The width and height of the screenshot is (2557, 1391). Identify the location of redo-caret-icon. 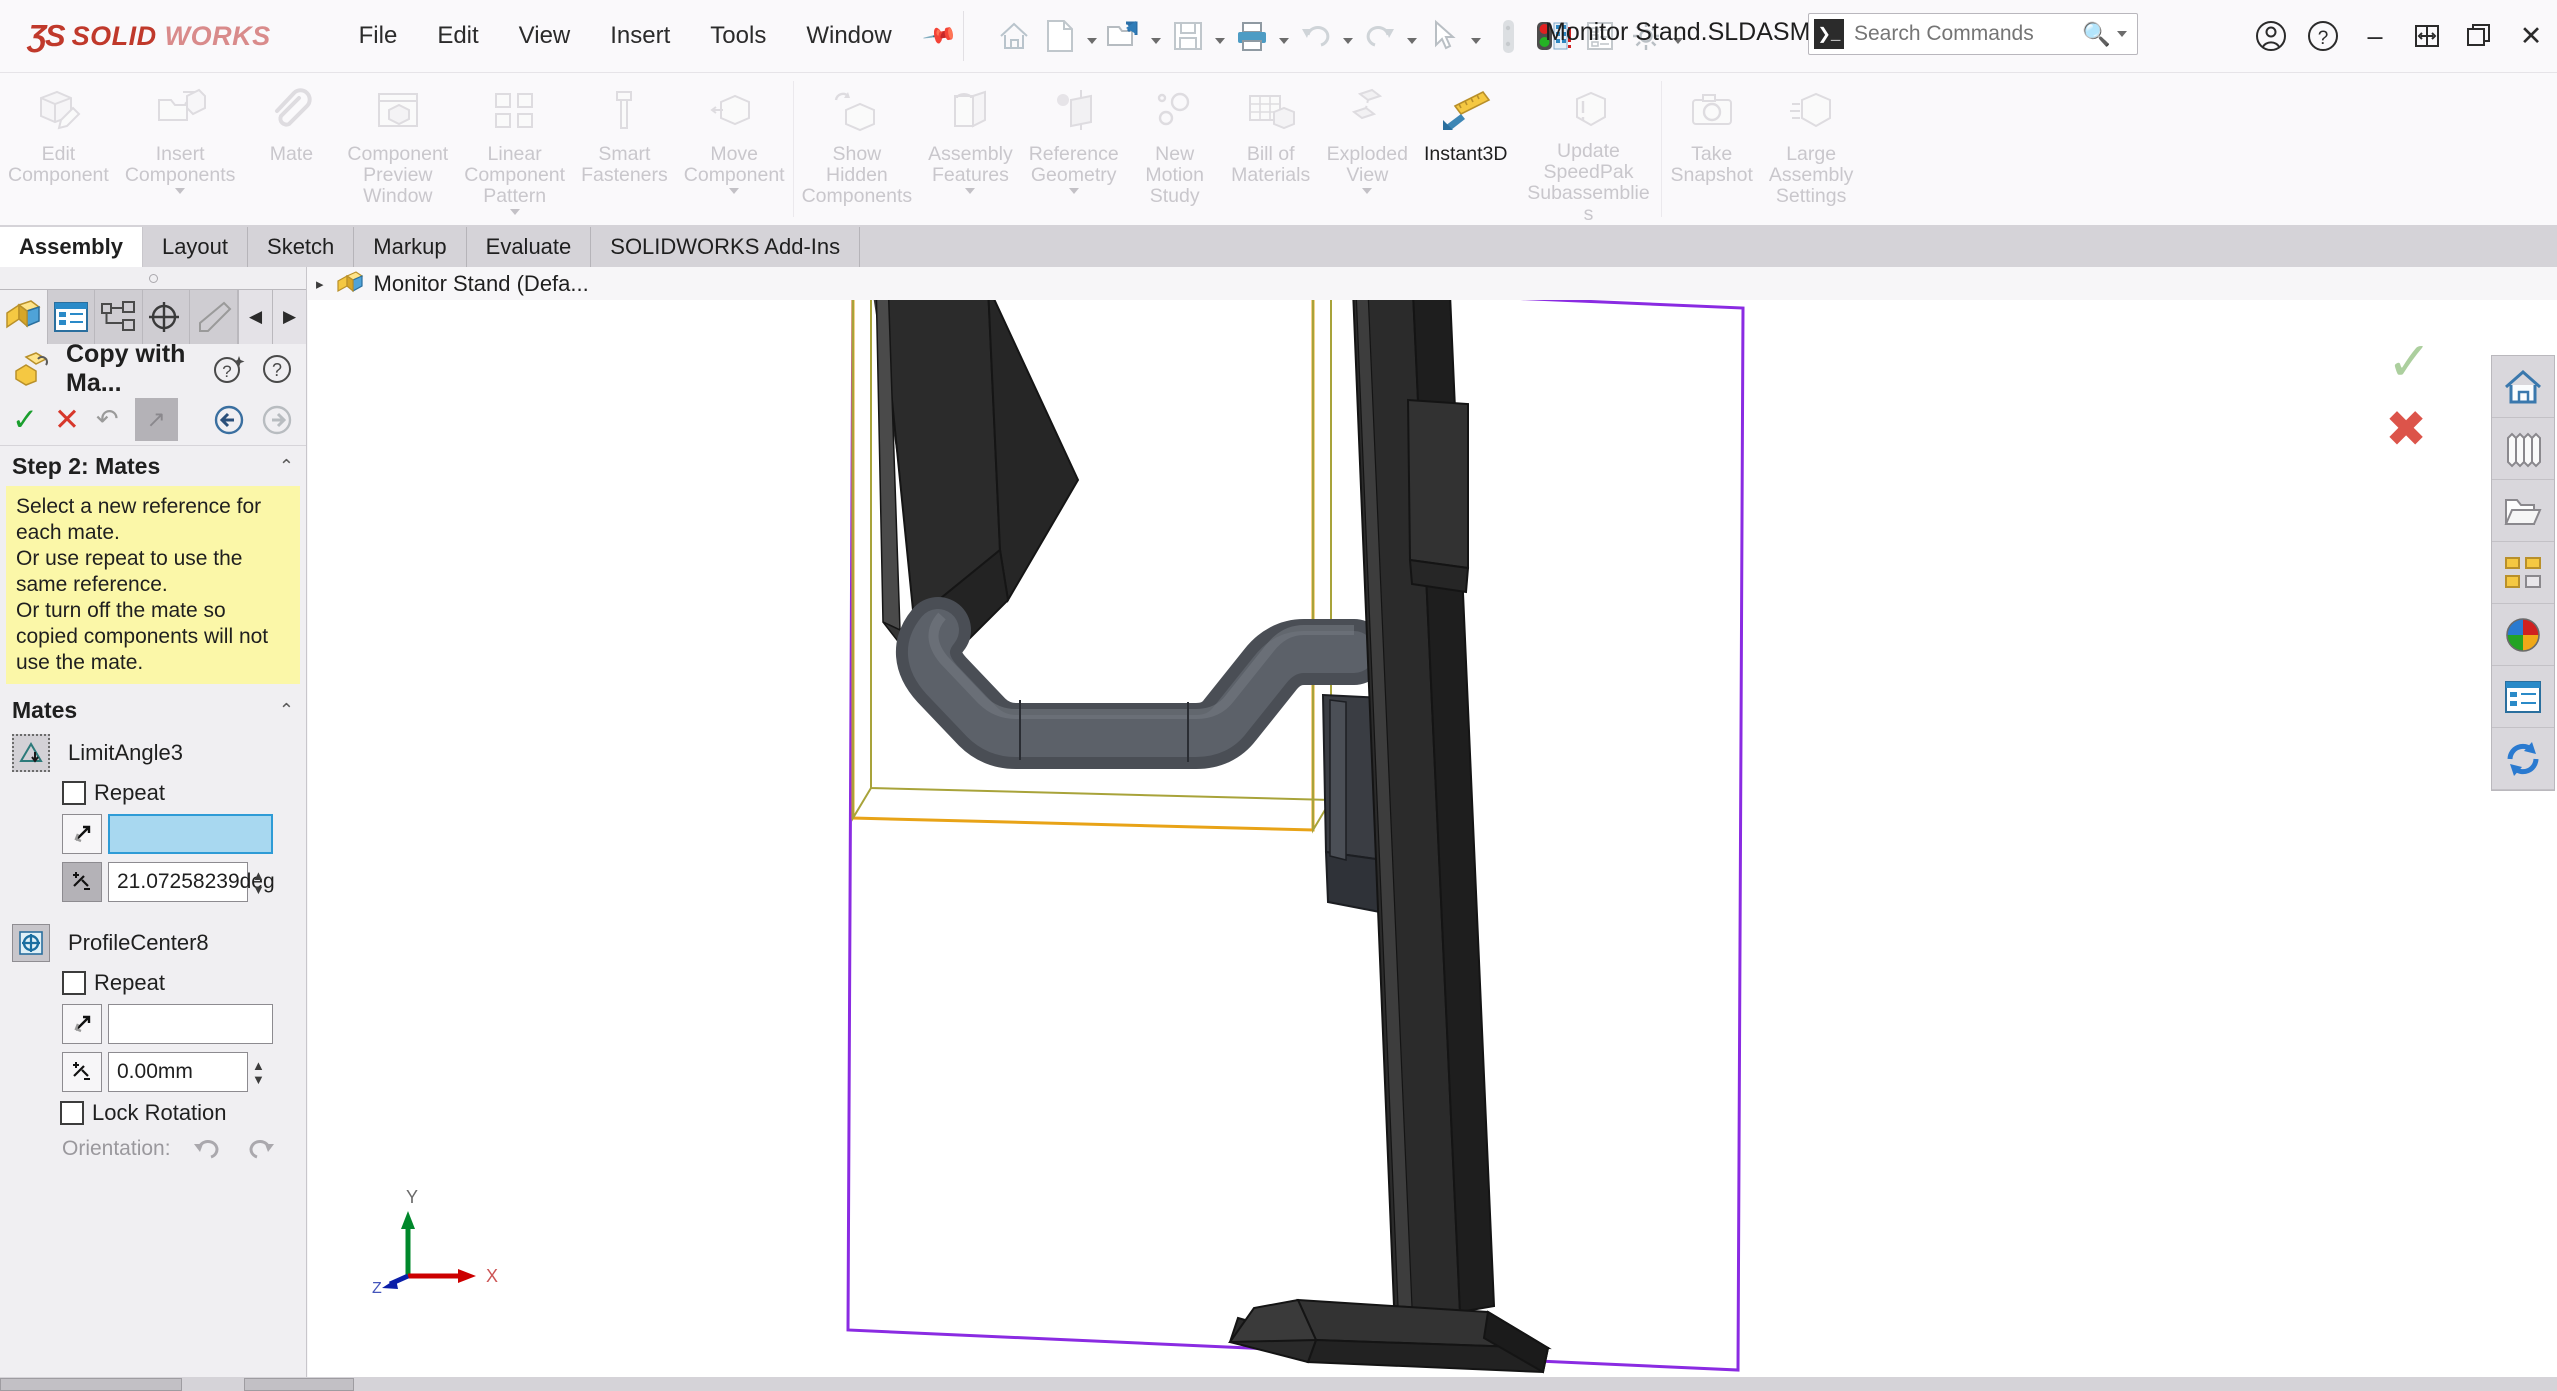
(1412, 36).